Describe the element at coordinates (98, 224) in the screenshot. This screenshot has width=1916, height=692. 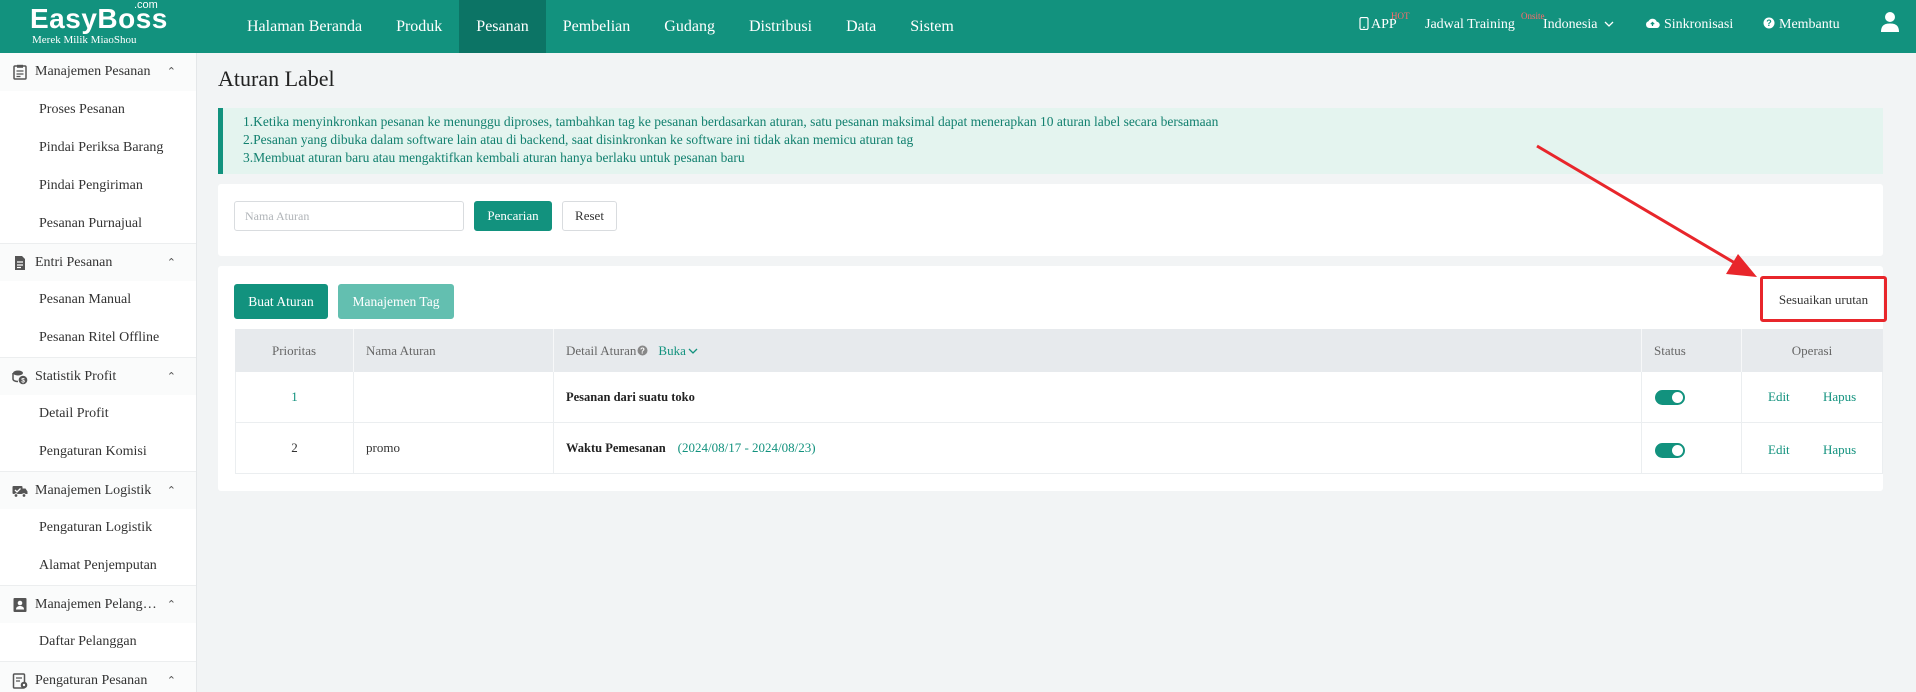
I see `sidebar-item-after-sales: Pesanan Purnajual` at that location.